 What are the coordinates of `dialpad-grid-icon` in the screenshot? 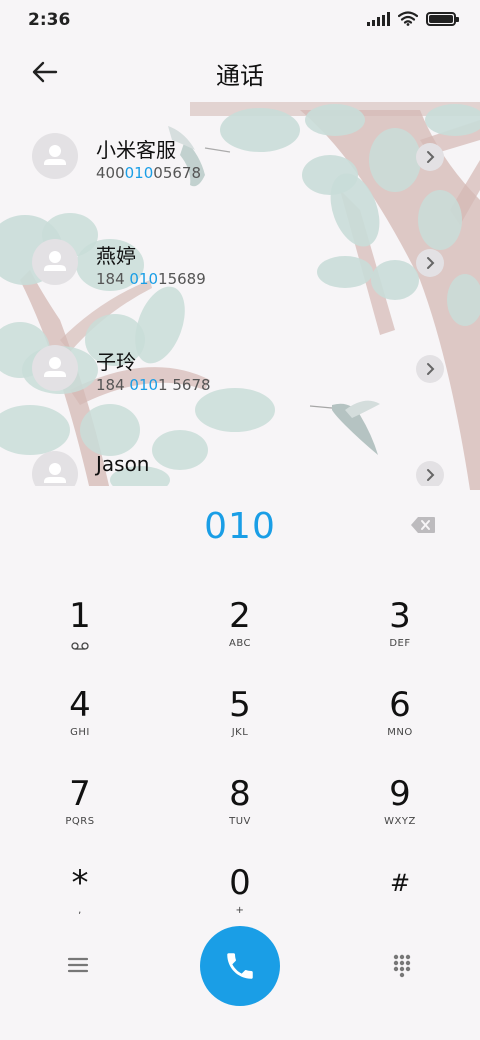 It's located at (402, 966).